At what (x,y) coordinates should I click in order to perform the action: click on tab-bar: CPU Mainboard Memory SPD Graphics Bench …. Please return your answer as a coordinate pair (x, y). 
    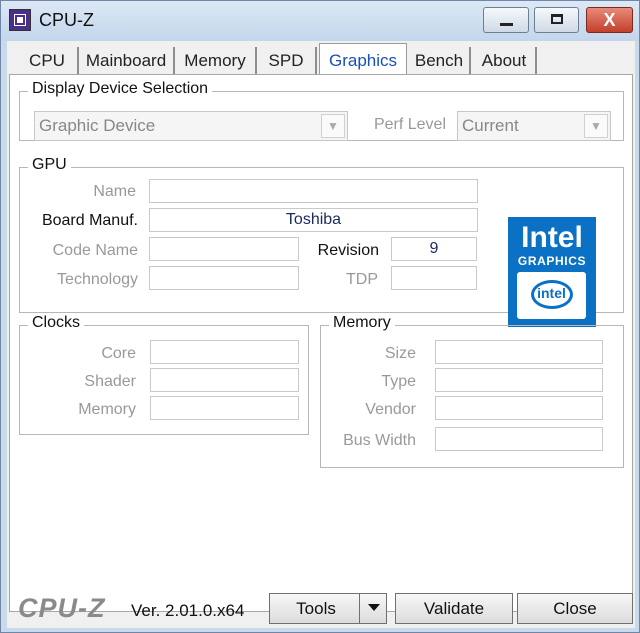
    Looking at the image, I should click on (321, 58).